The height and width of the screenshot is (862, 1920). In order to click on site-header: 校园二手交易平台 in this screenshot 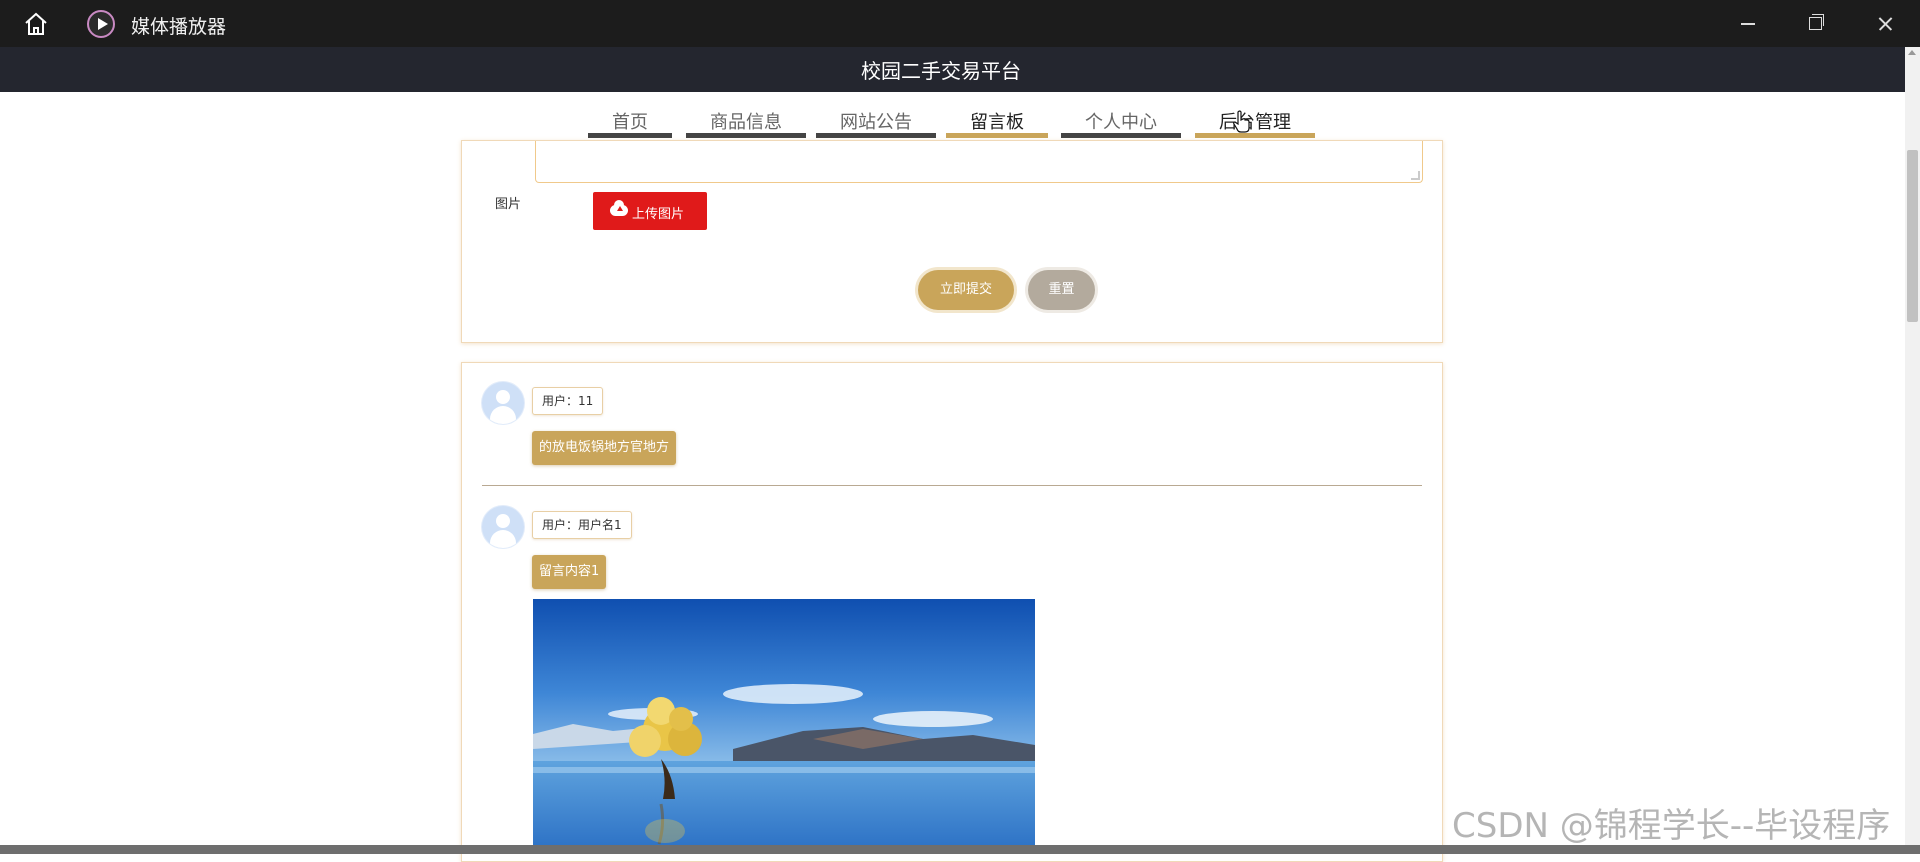, I will do `click(952, 69)`.